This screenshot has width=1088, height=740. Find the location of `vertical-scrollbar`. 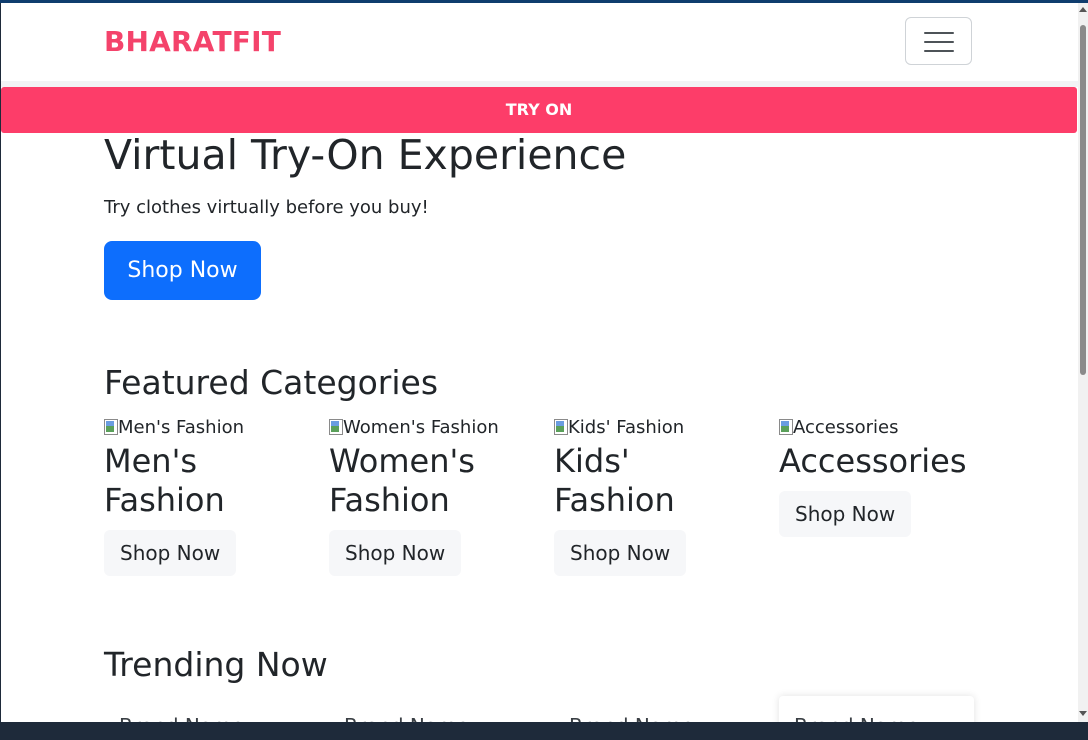

vertical-scrollbar is located at coordinates (1083, 362).